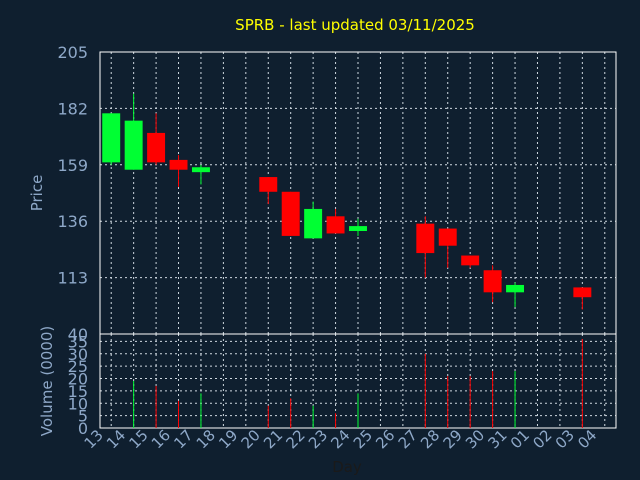 The image size is (640, 480). I want to click on volume-bars, so click(358, 383).